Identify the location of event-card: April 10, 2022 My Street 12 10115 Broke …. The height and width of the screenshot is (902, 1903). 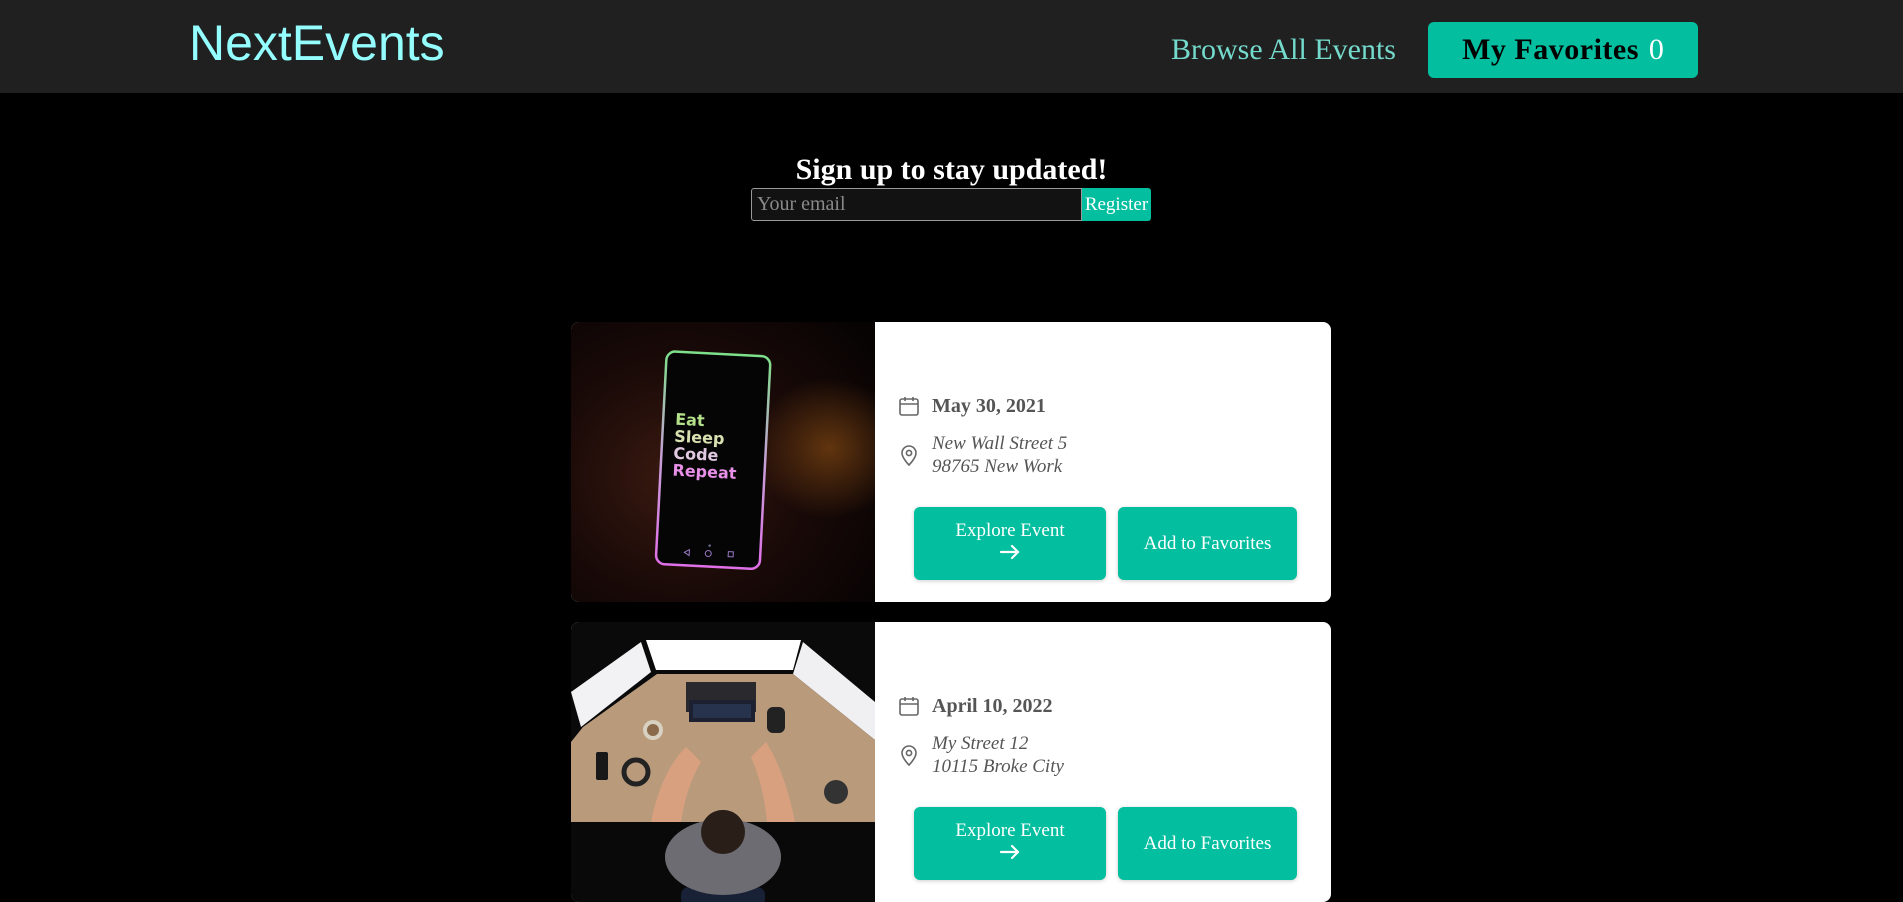
(951, 762).